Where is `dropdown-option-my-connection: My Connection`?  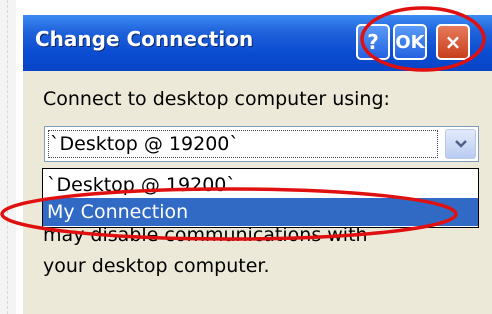 dropdown-option-my-connection: My Connection is located at coordinates (260, 212).